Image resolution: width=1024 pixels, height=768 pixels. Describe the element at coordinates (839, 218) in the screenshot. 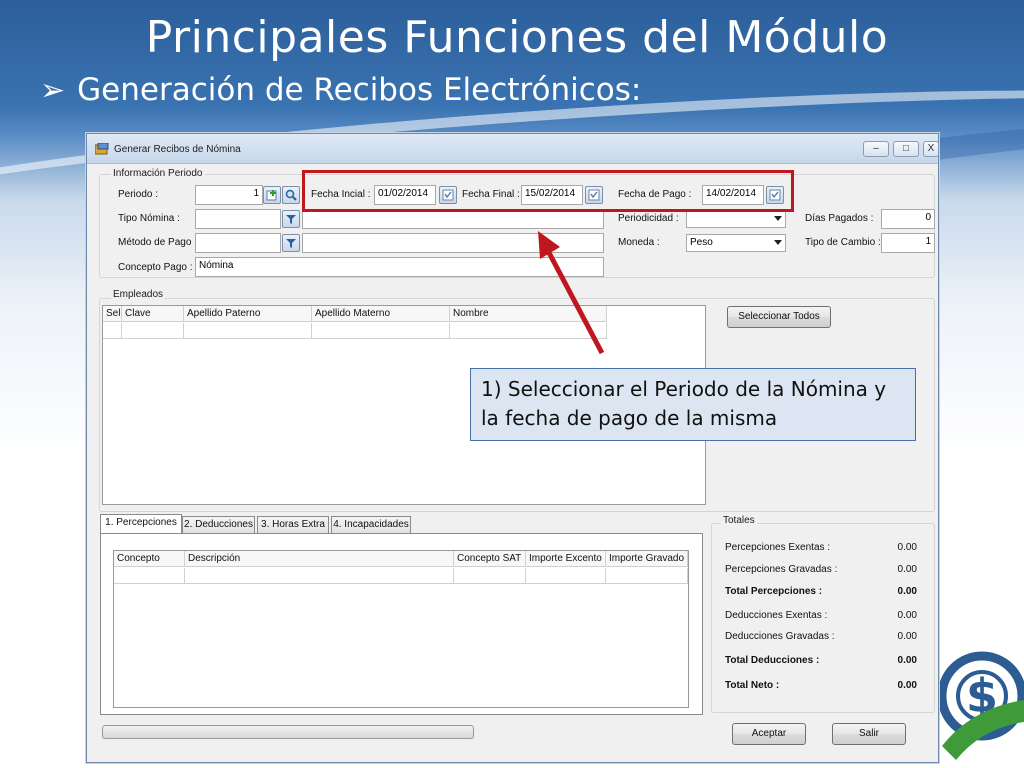

I see `dias-pagados-label: Días Pagados :` at that location.